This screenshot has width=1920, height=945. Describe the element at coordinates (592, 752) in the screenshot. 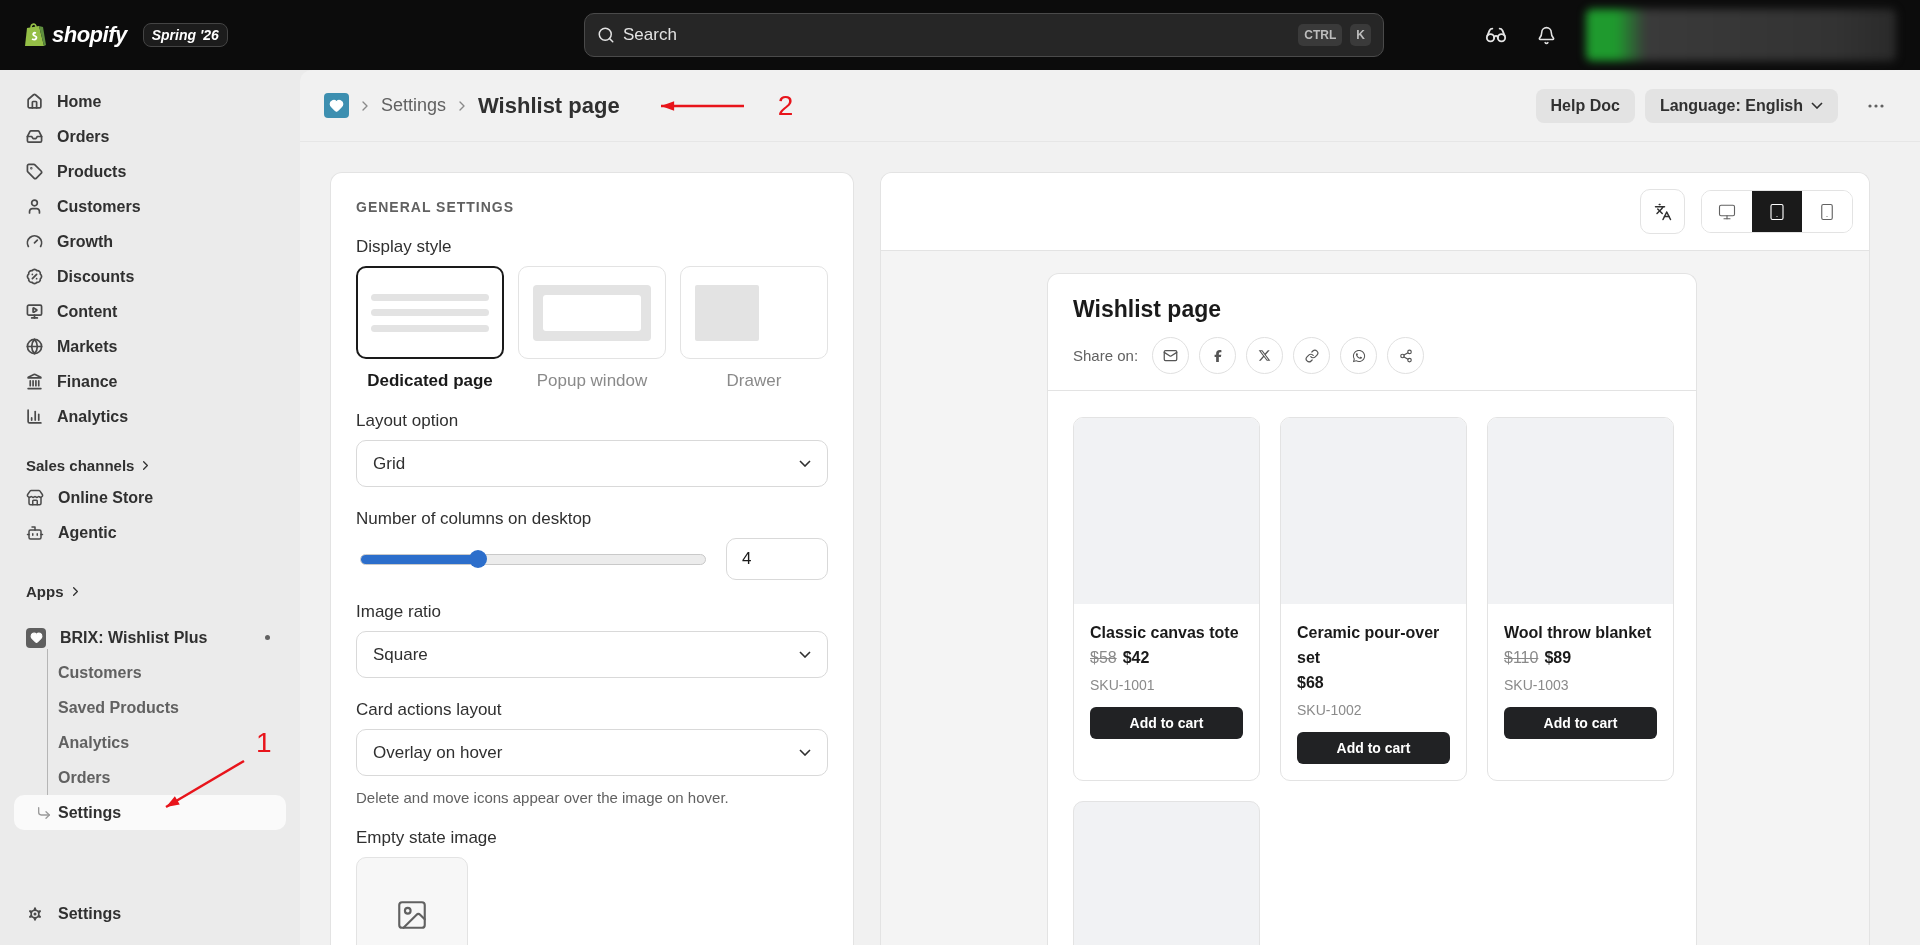

I see `select-field: Overlay on hover` at that location.